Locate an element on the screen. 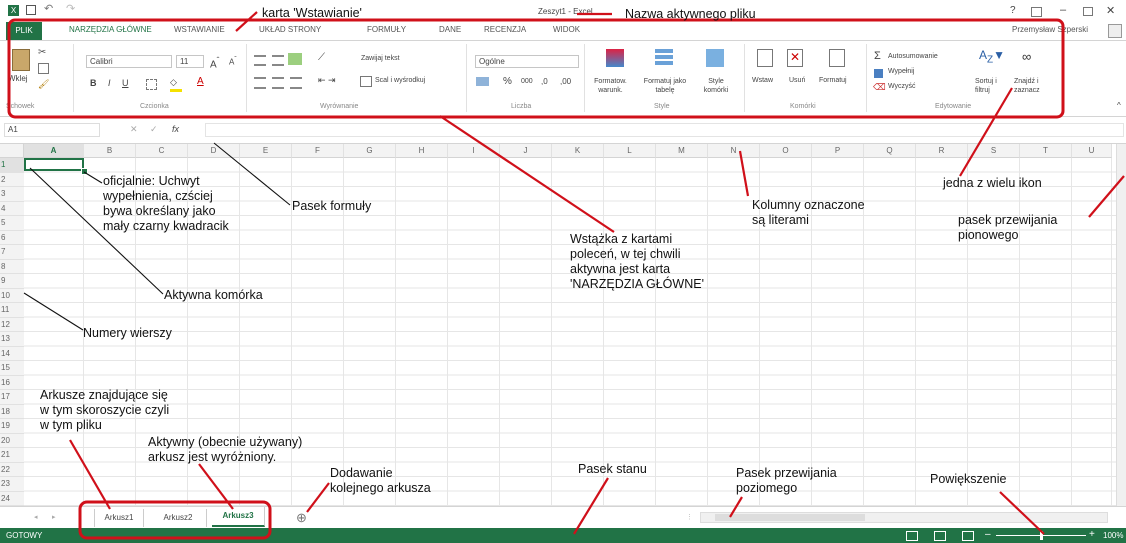 The image size is (1126, 543). zoom-slider is located at coordinates (1041, 535).